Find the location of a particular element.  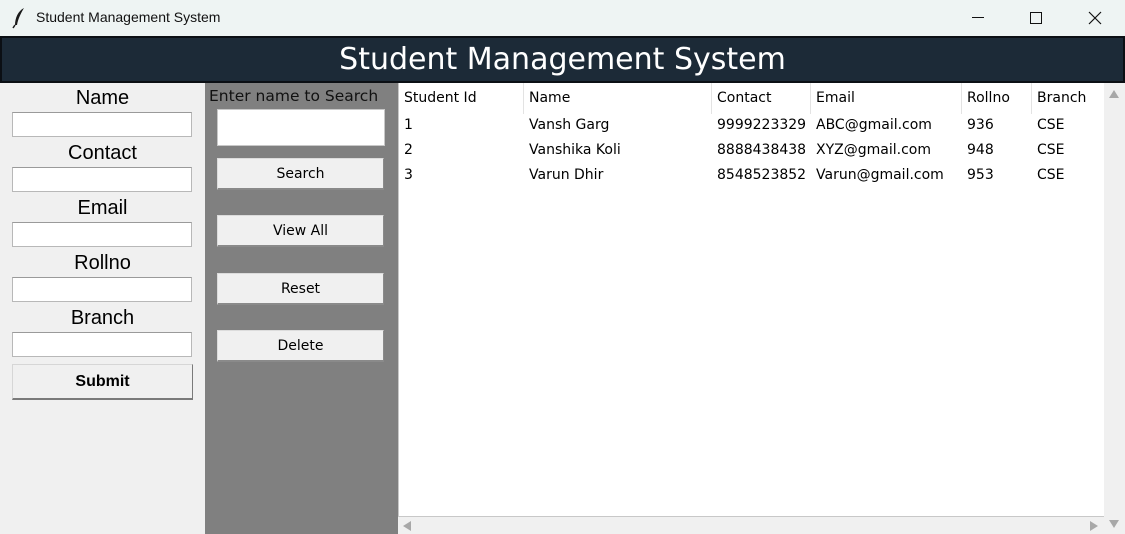

cell-name: Varun Dhir is located at coordinates (566, 175).